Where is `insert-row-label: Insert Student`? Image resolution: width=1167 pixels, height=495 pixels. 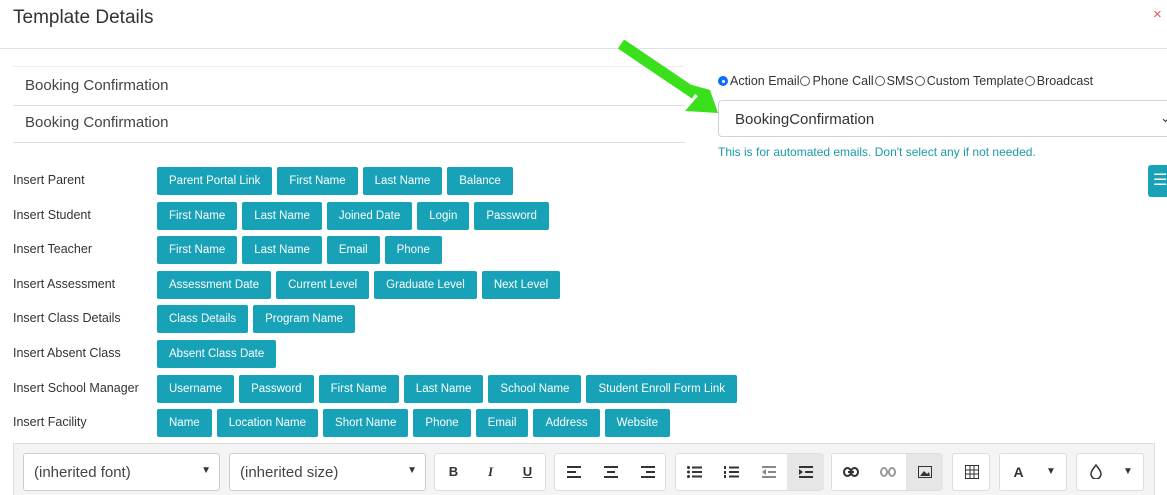 insert-row-label: Insert Student is located at coordinates (52, 215).